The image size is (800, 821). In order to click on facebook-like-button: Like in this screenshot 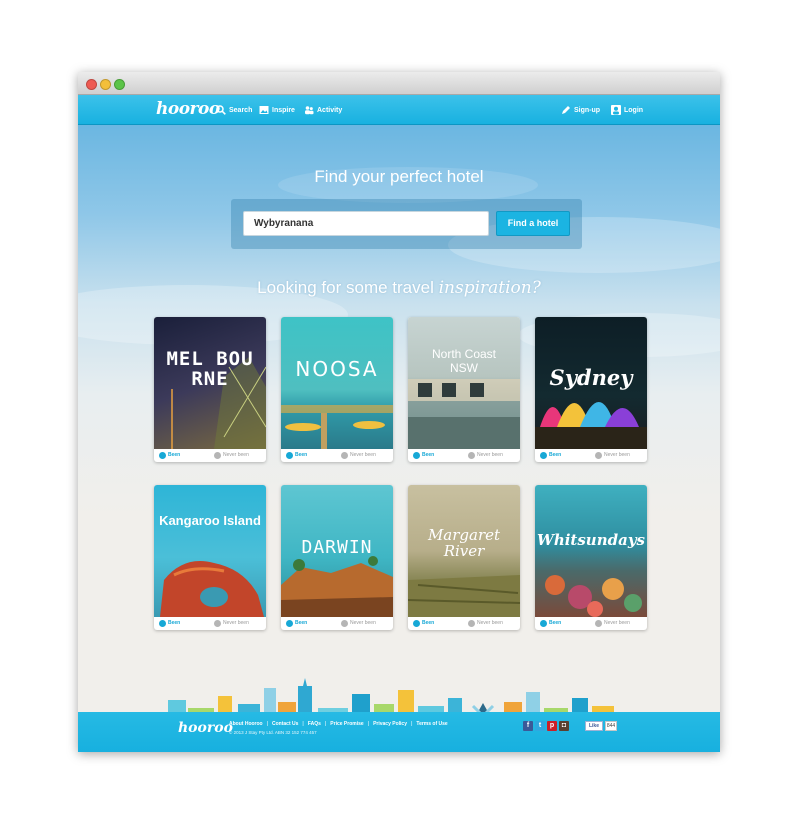, I will do `click(594, 726)`.